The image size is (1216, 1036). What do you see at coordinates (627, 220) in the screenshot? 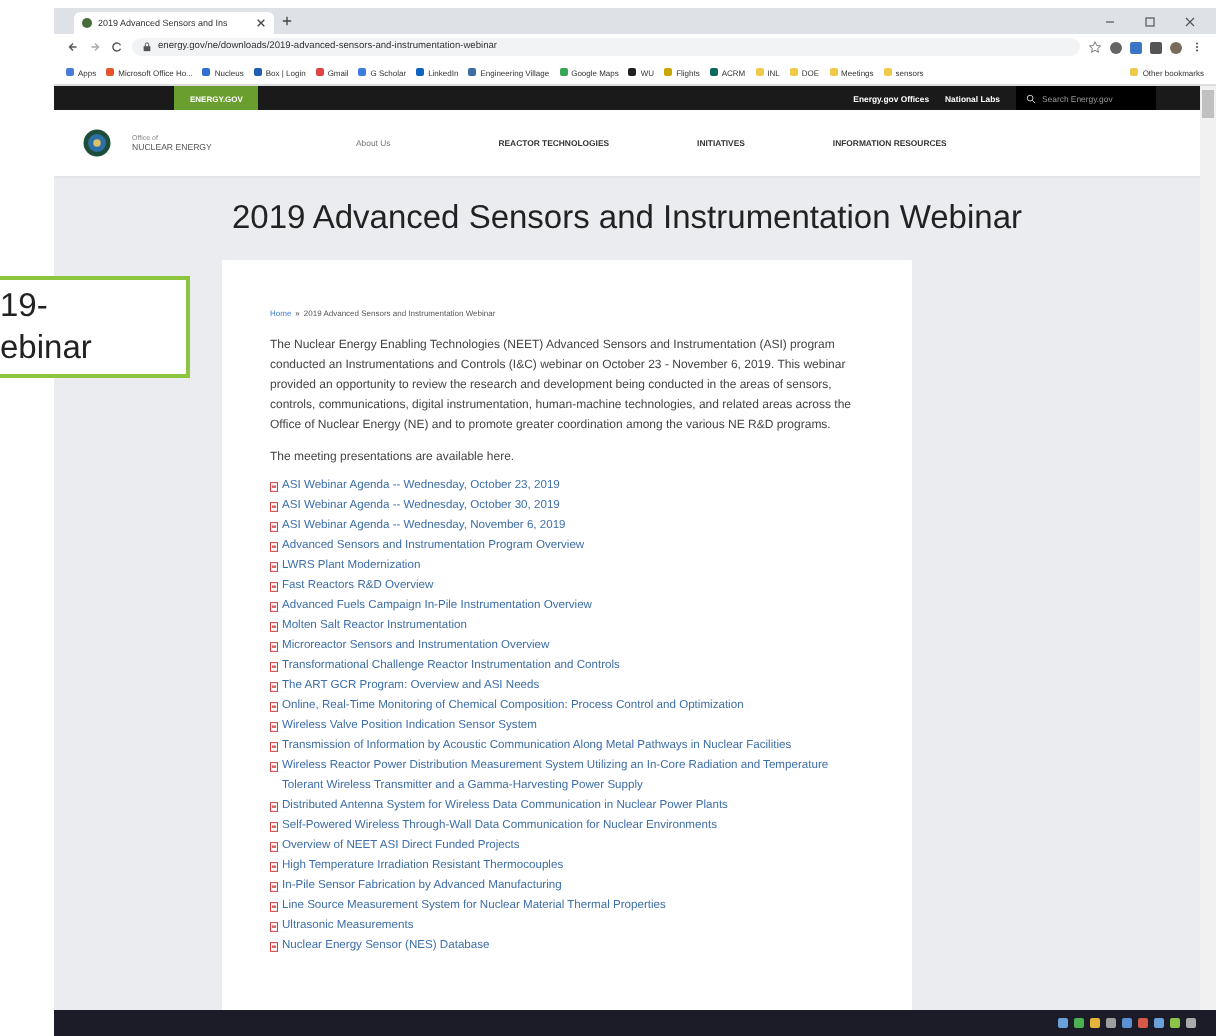
I see `page-title: 2019 Advanced Sensors and Instrumentation Webinar` at bounding box center [627, 220].